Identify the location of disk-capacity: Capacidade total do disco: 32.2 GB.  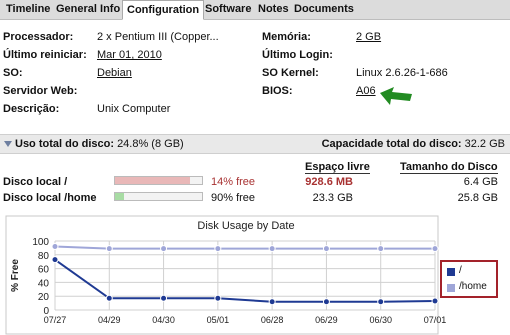
(413, 144).